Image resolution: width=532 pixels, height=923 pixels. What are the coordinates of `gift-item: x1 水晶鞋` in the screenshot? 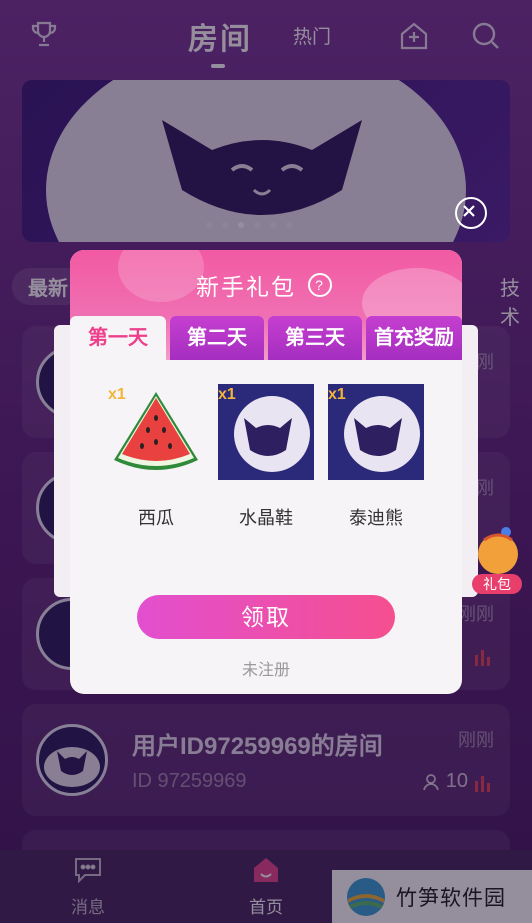 It's located at (266, 457).